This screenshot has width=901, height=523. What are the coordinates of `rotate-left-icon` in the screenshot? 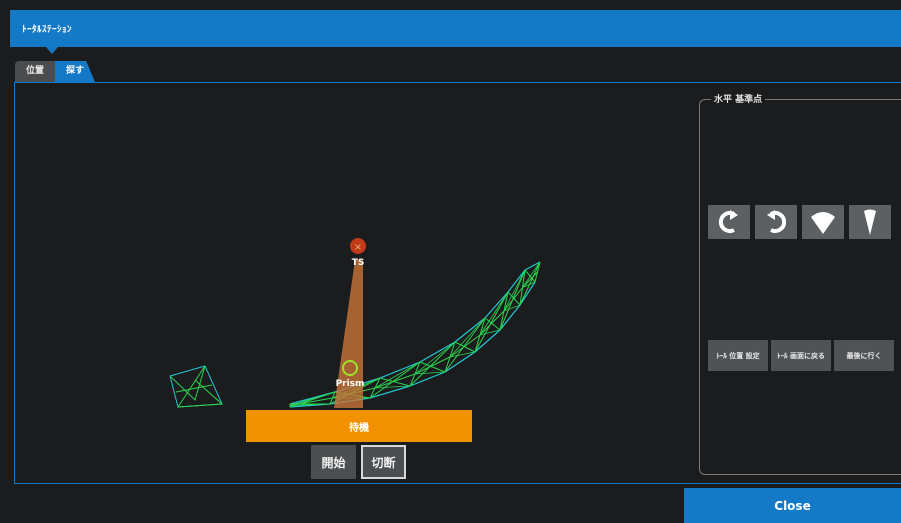 It's located at (728, 221).